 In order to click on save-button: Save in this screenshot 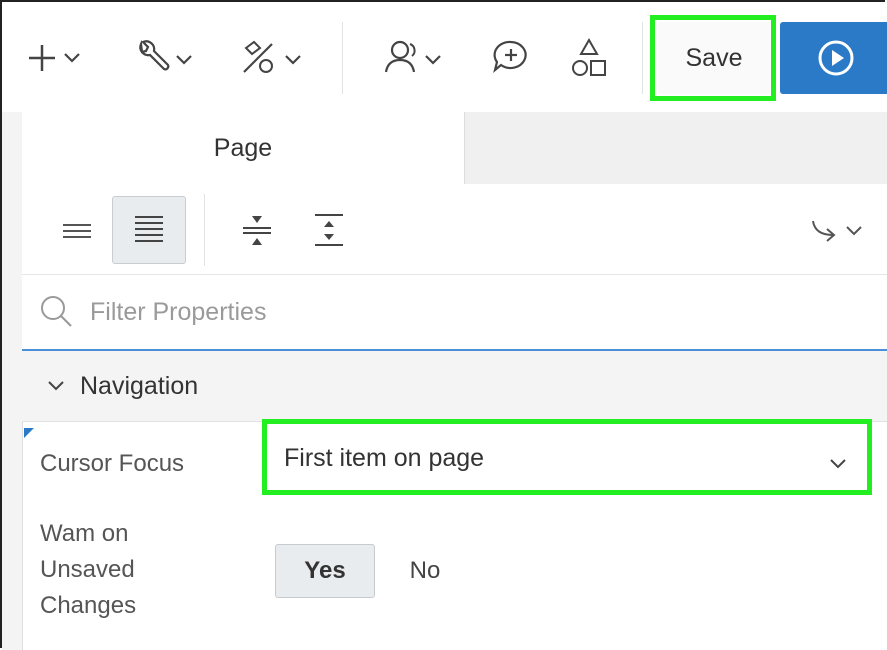, I will do `click(714, 58)`.